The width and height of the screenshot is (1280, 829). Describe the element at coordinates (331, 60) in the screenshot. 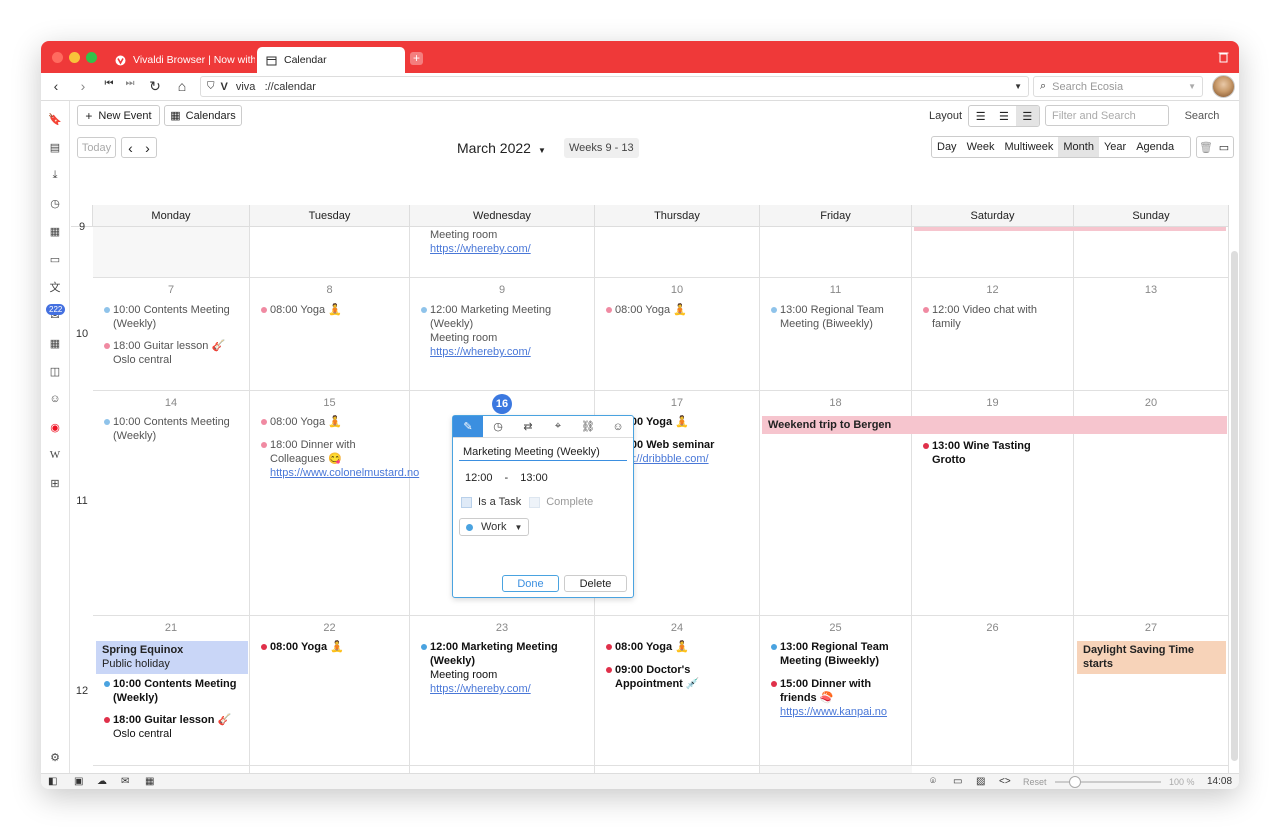

I see `tab-calendar: Calendar` at that location.